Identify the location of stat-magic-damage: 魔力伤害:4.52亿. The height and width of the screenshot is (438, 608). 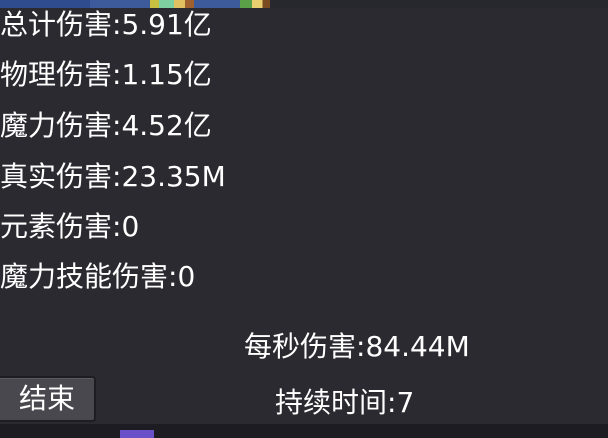
(106, 126).